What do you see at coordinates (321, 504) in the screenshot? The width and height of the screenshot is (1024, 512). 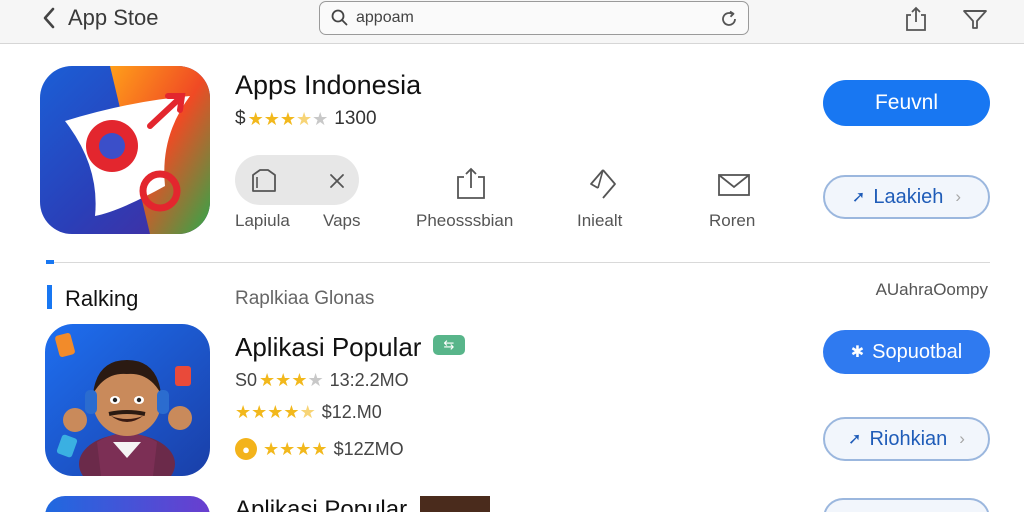 I see `next-item-title: Aplikasi Popular` at bounding box center [321, 504].